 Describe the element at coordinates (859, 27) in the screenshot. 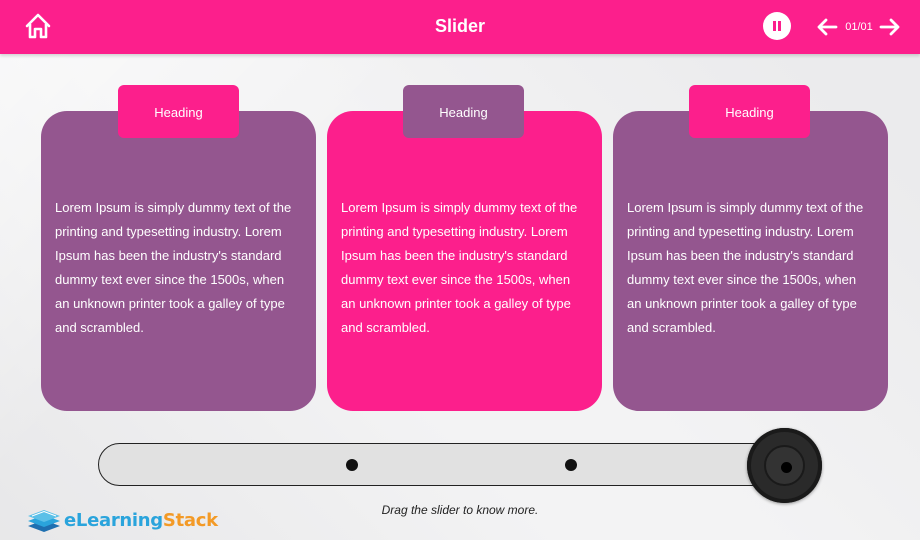

I see `page-counter: 01/01` at that location.